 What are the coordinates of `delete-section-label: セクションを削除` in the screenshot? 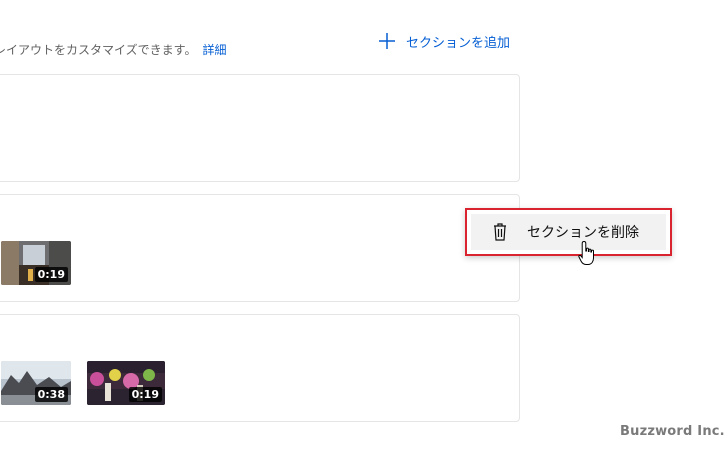 It's located at (583, 233).